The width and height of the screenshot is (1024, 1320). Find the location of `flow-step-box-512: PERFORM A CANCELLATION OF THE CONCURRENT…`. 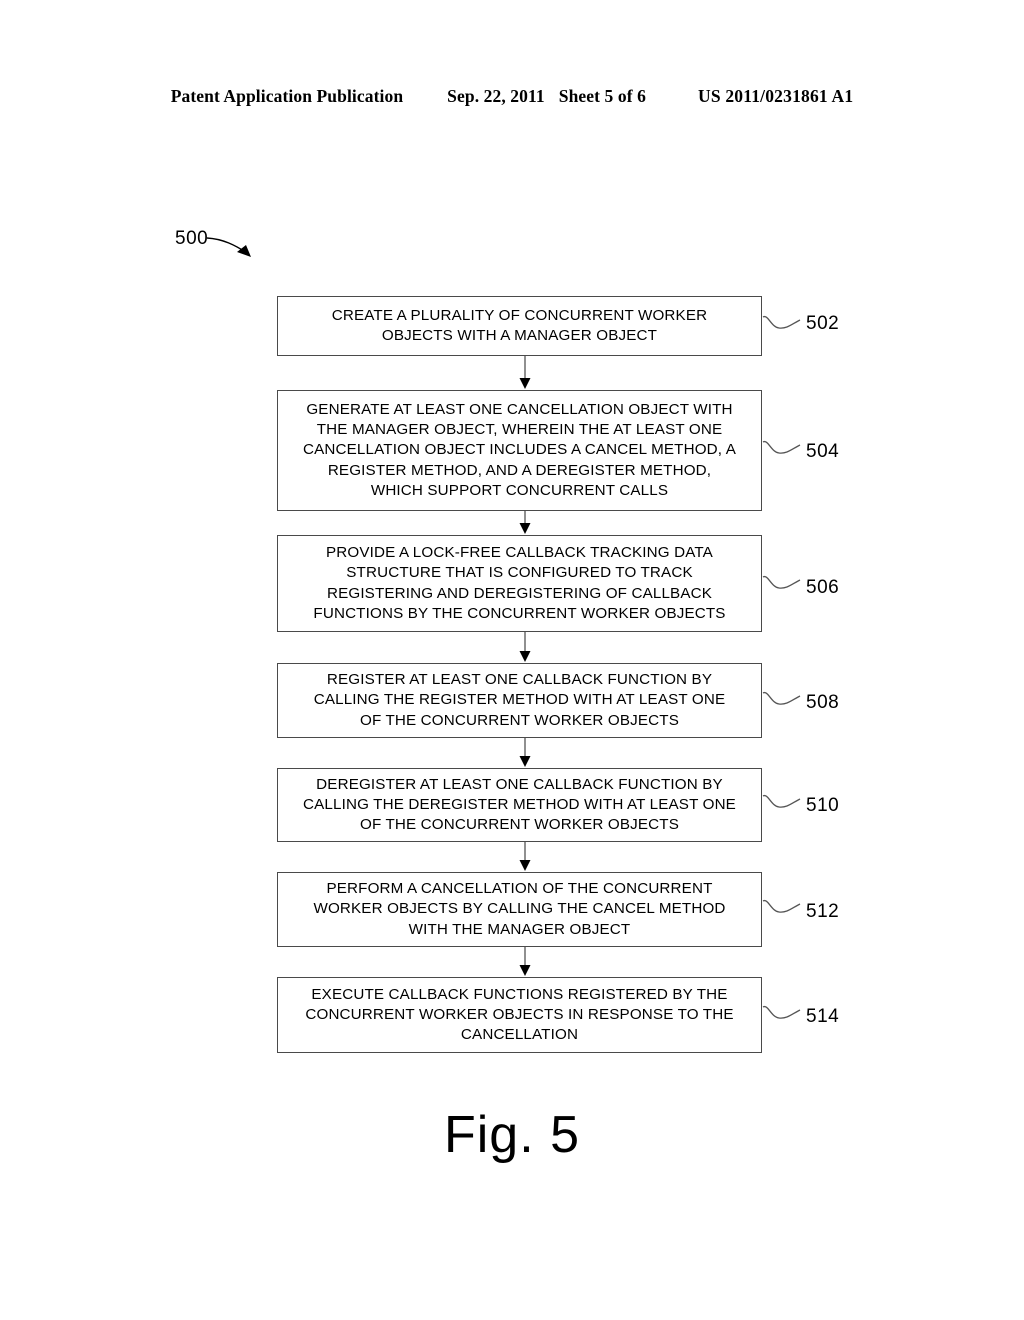

flow-step-box-512: PERFORM A CANCELLATION OF THE CONCURRENT… is located at coordinates (519, 909).